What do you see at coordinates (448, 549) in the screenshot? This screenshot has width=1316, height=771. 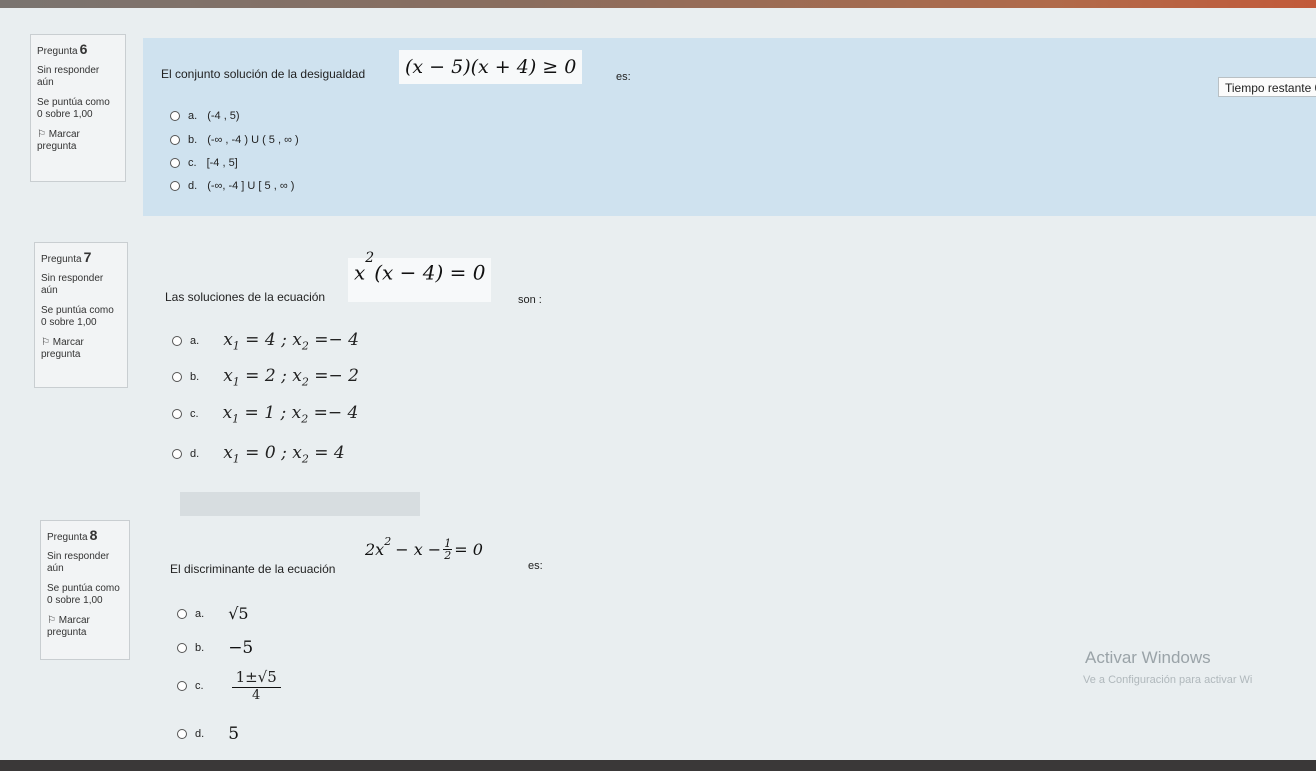 I see `math-fraction: 12` at bounding box center [448, 549].